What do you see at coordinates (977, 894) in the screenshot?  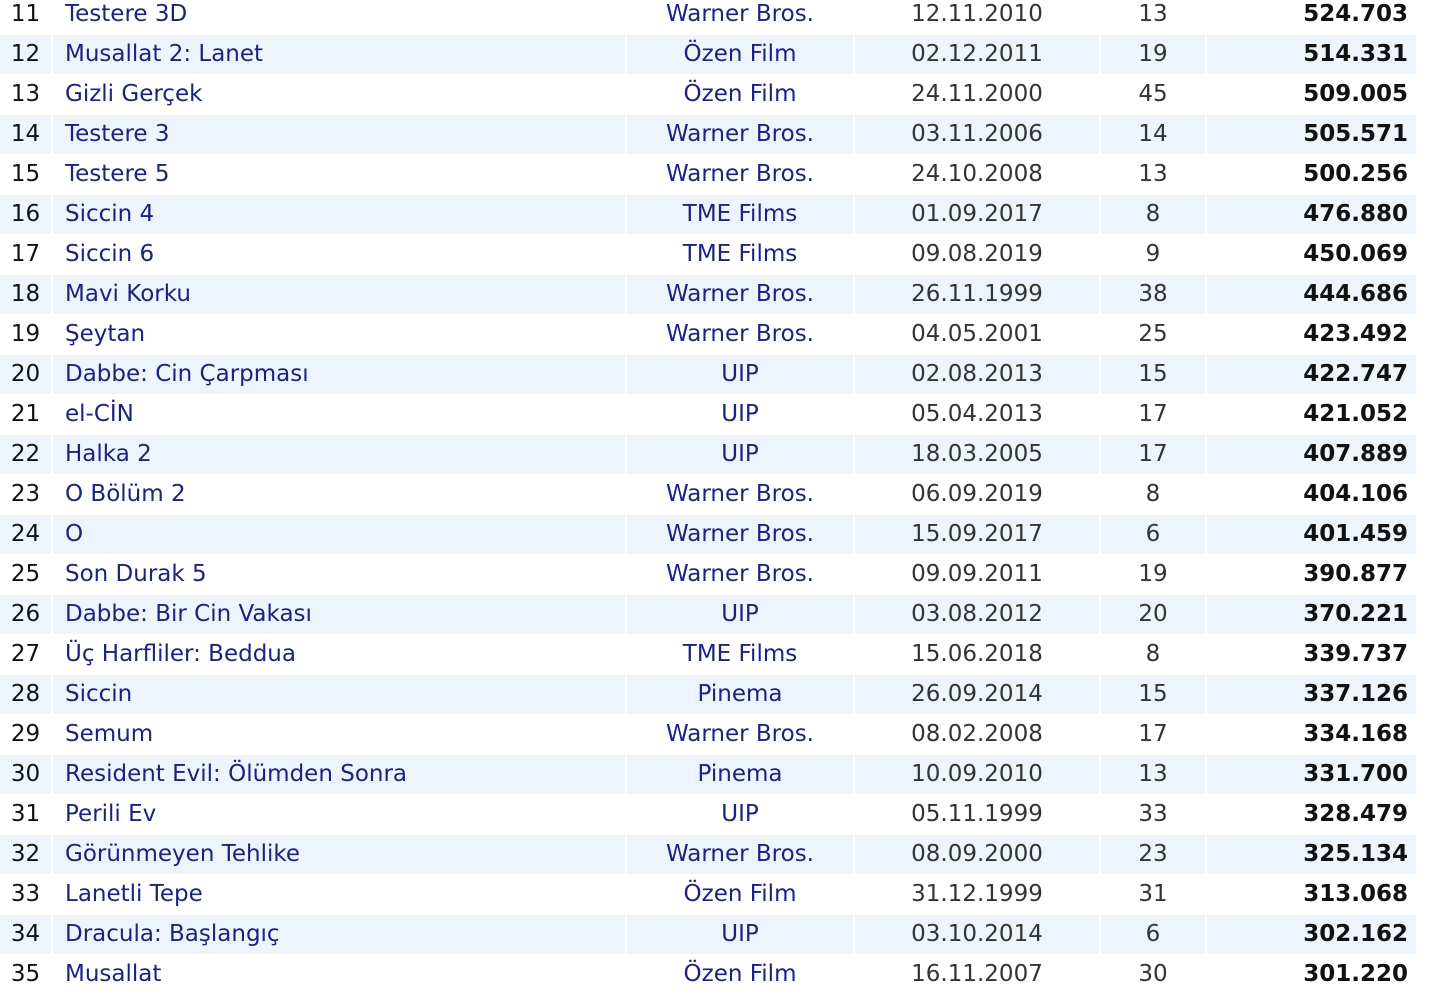 I see `release-date-cell: 31.12.1999` at bounding box center [977, 894].